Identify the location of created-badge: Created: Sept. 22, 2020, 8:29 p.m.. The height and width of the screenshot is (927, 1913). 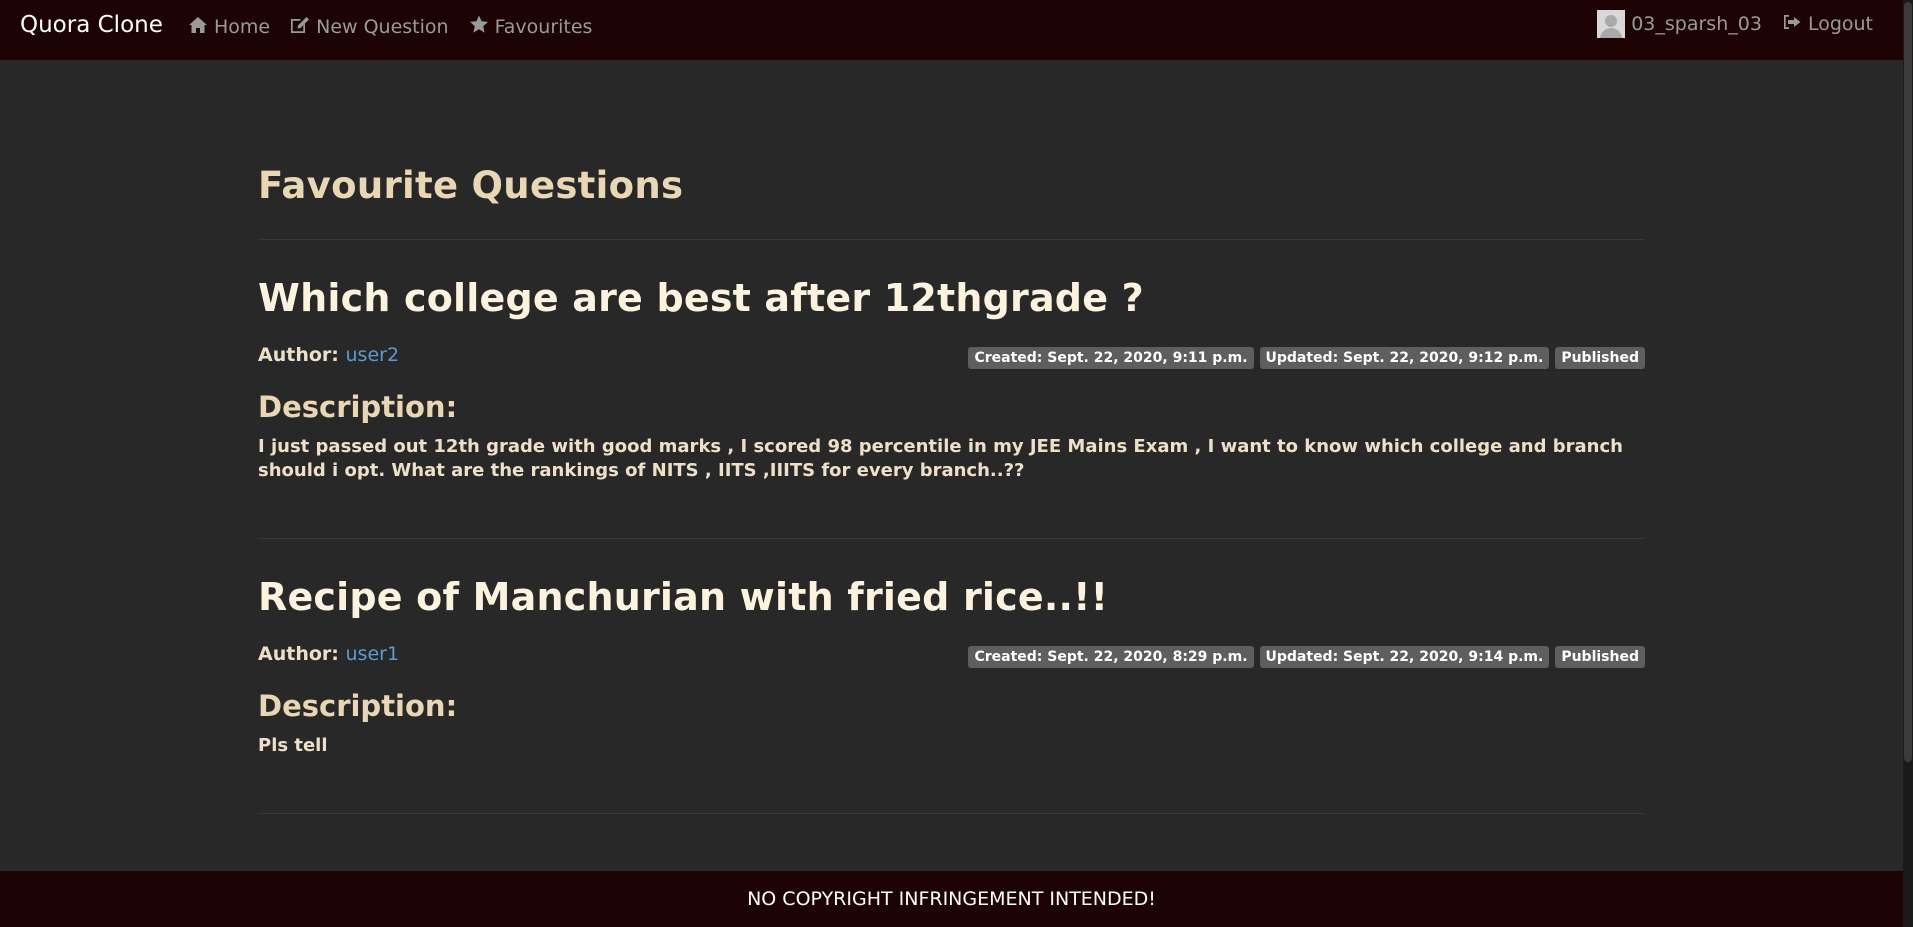
(1111, 657).